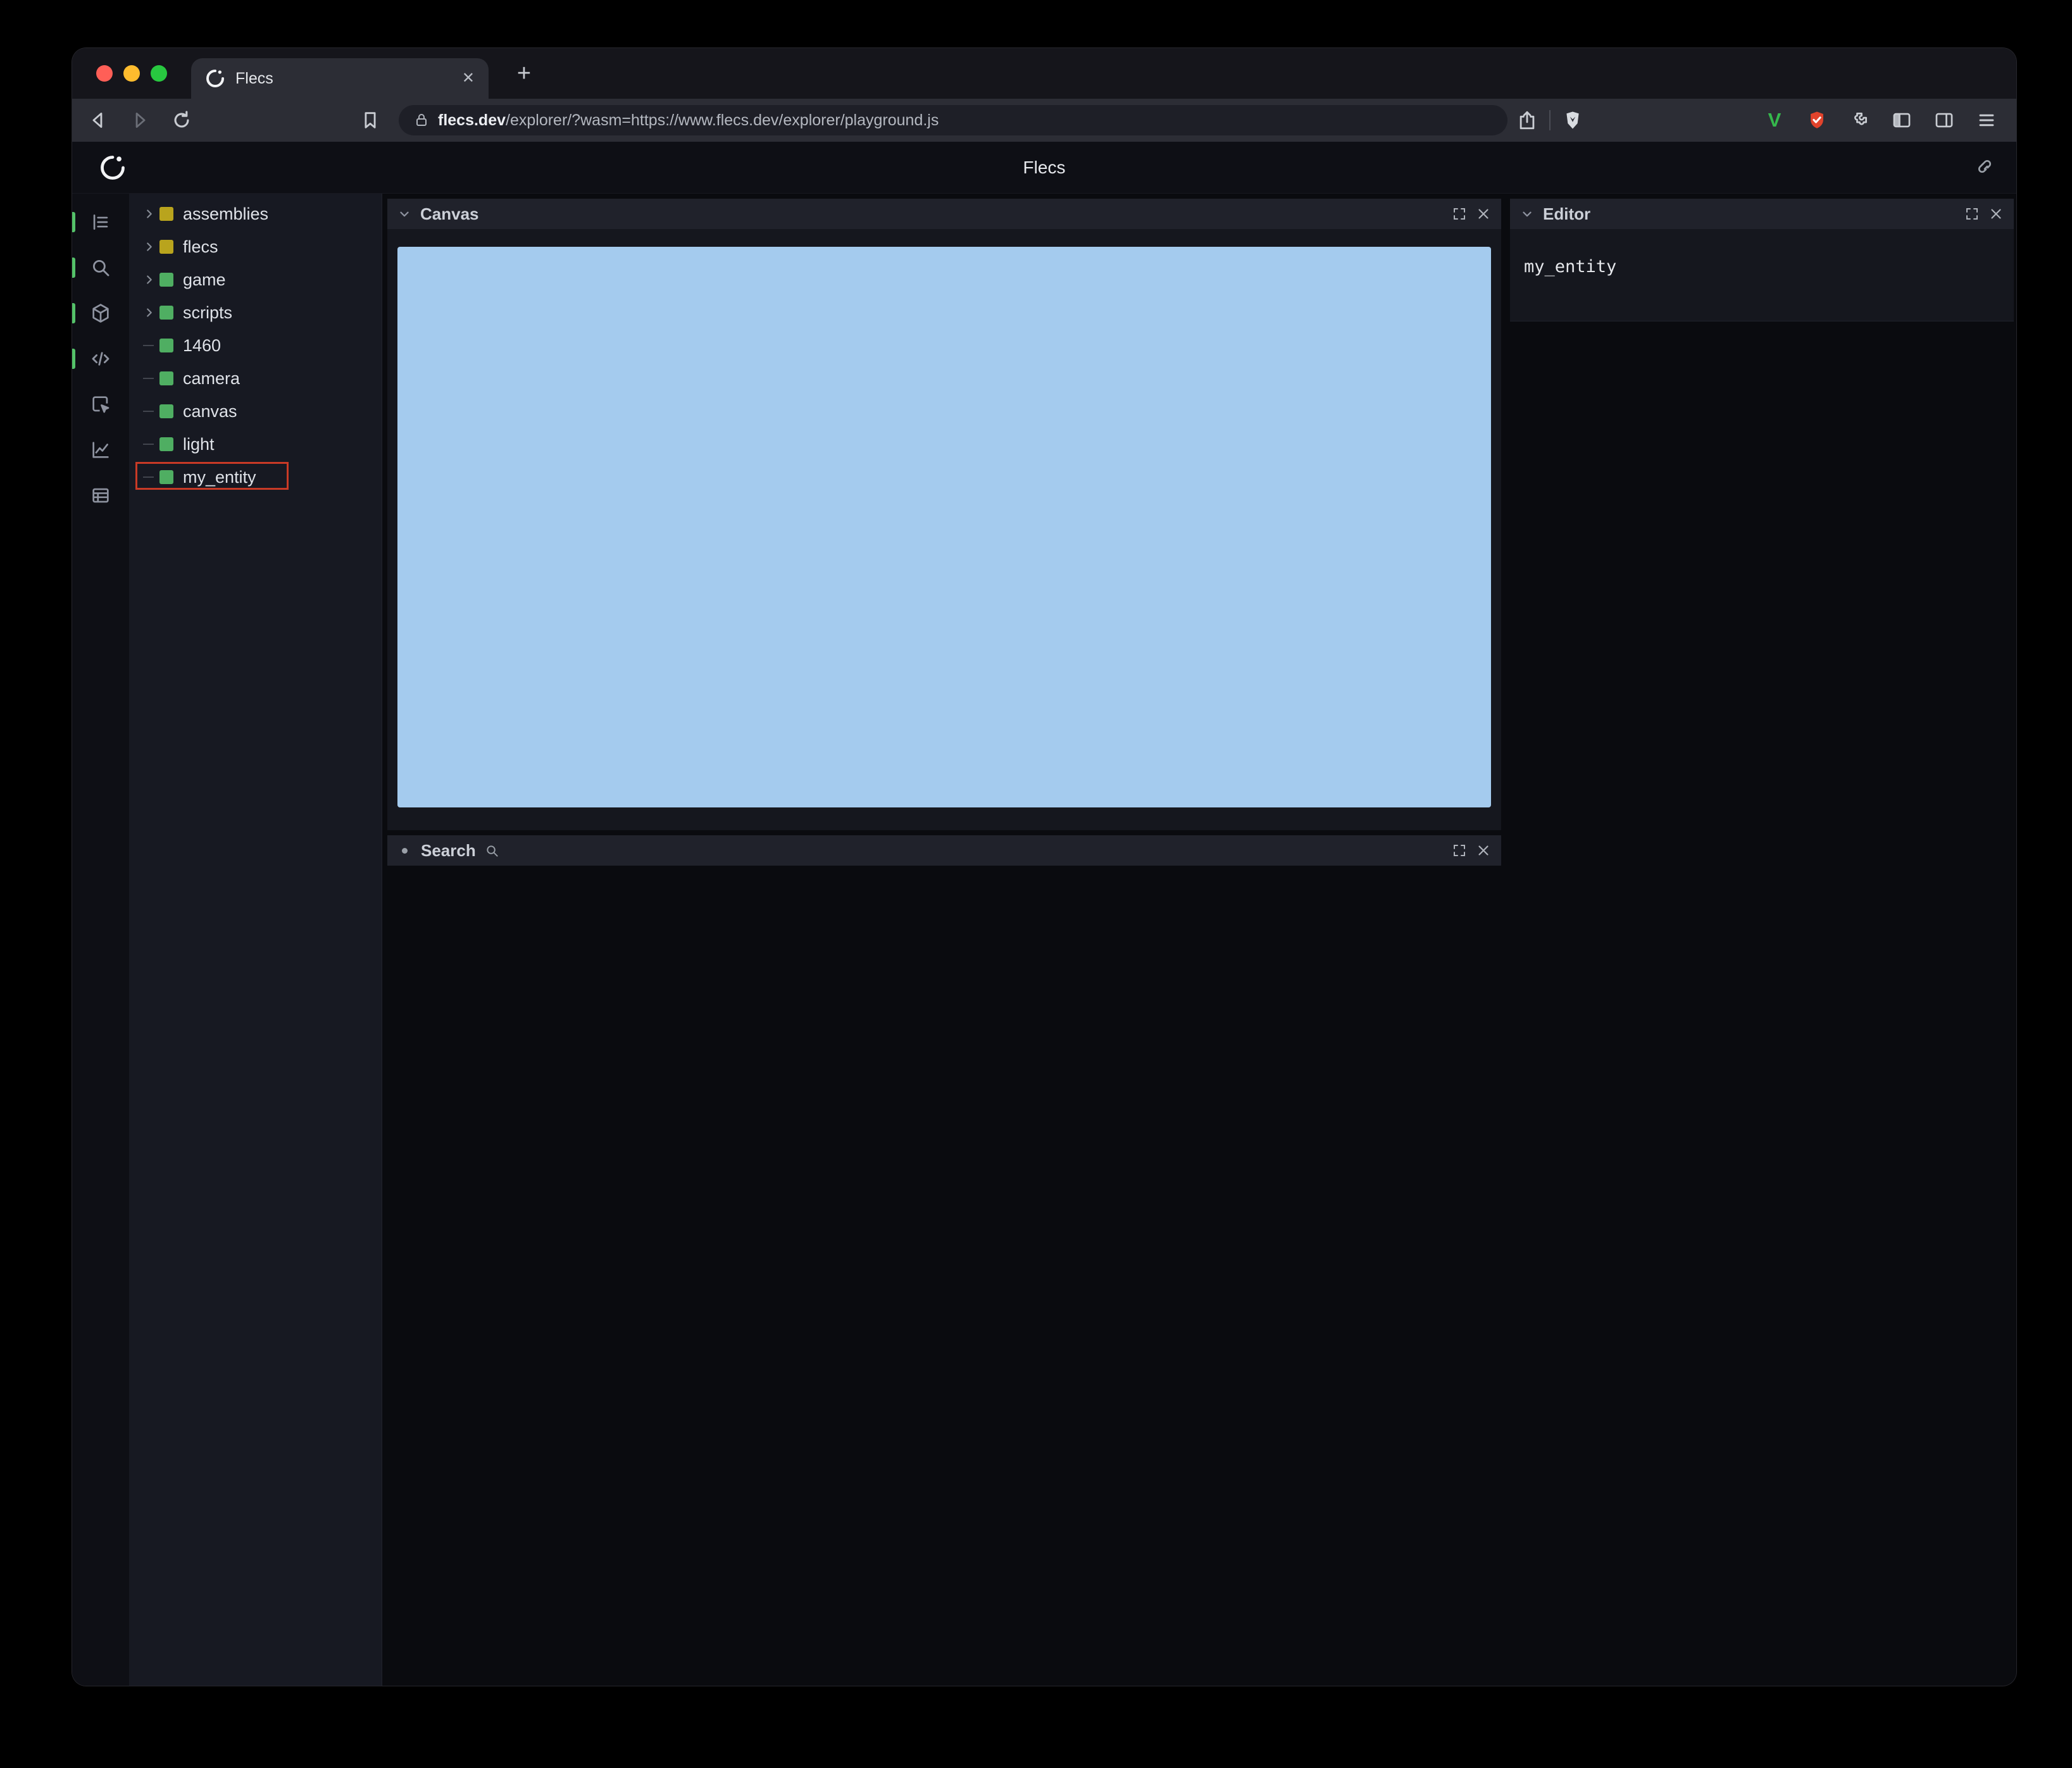  I want to click on tree-item-label: 1460, so click(202, 345).